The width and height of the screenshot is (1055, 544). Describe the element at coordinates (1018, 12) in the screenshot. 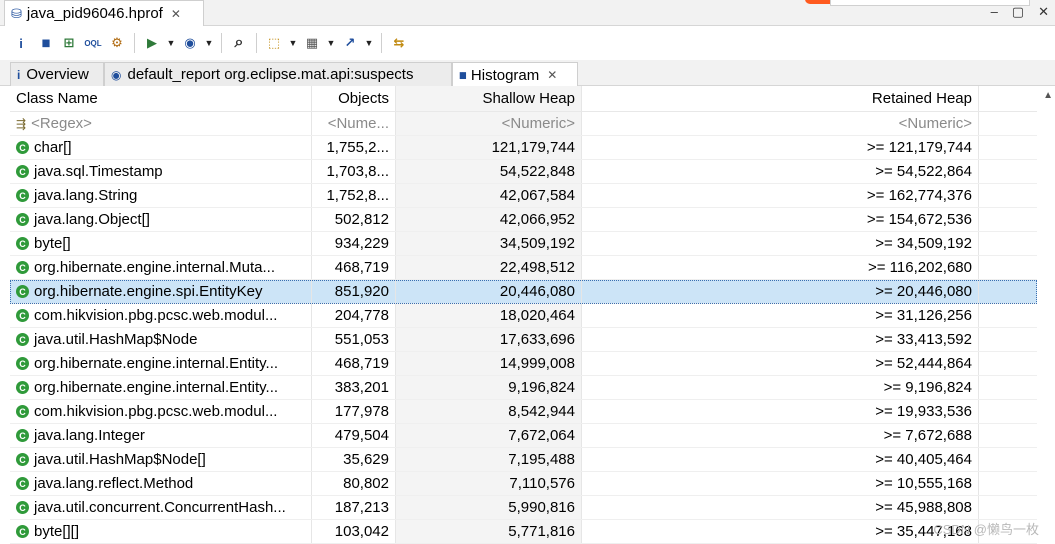

I see `maximize-icon: ▢` at that location.